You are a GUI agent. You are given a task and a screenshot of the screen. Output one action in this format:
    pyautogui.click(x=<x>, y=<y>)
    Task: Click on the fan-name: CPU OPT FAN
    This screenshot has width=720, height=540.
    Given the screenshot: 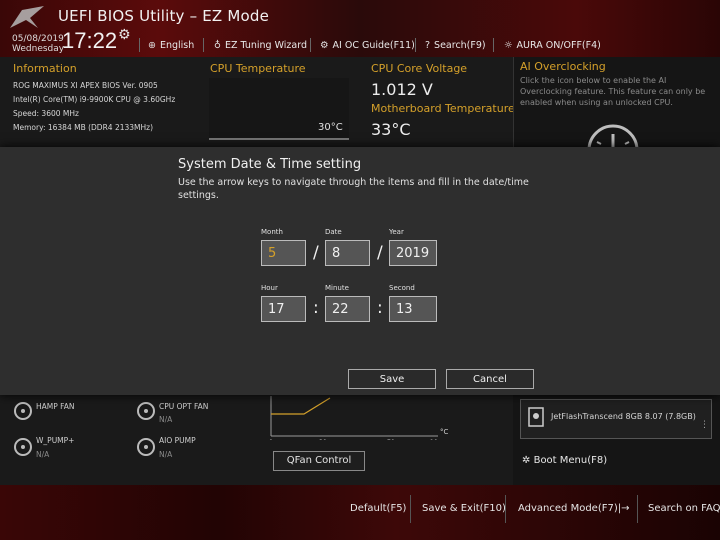 What is the action you would take?
    pyautogui.click(x=184, y=406)
    